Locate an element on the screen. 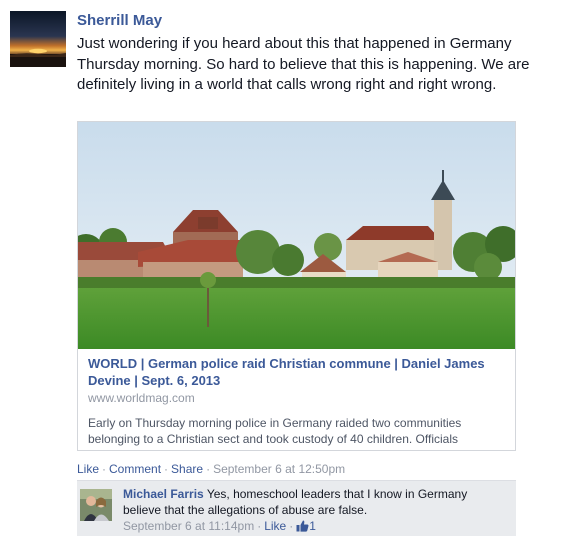 This screenshot has width=561, height=536. commenter-avatar is located at coordinates (96, 505).